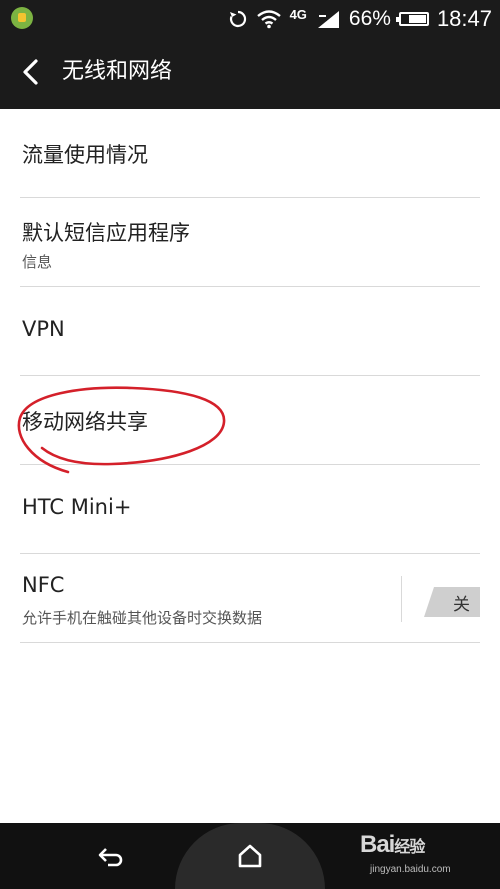  Describe the element at coordinates (369, 18) in the screenshot. I see `battery-percent: 66%` at that location.